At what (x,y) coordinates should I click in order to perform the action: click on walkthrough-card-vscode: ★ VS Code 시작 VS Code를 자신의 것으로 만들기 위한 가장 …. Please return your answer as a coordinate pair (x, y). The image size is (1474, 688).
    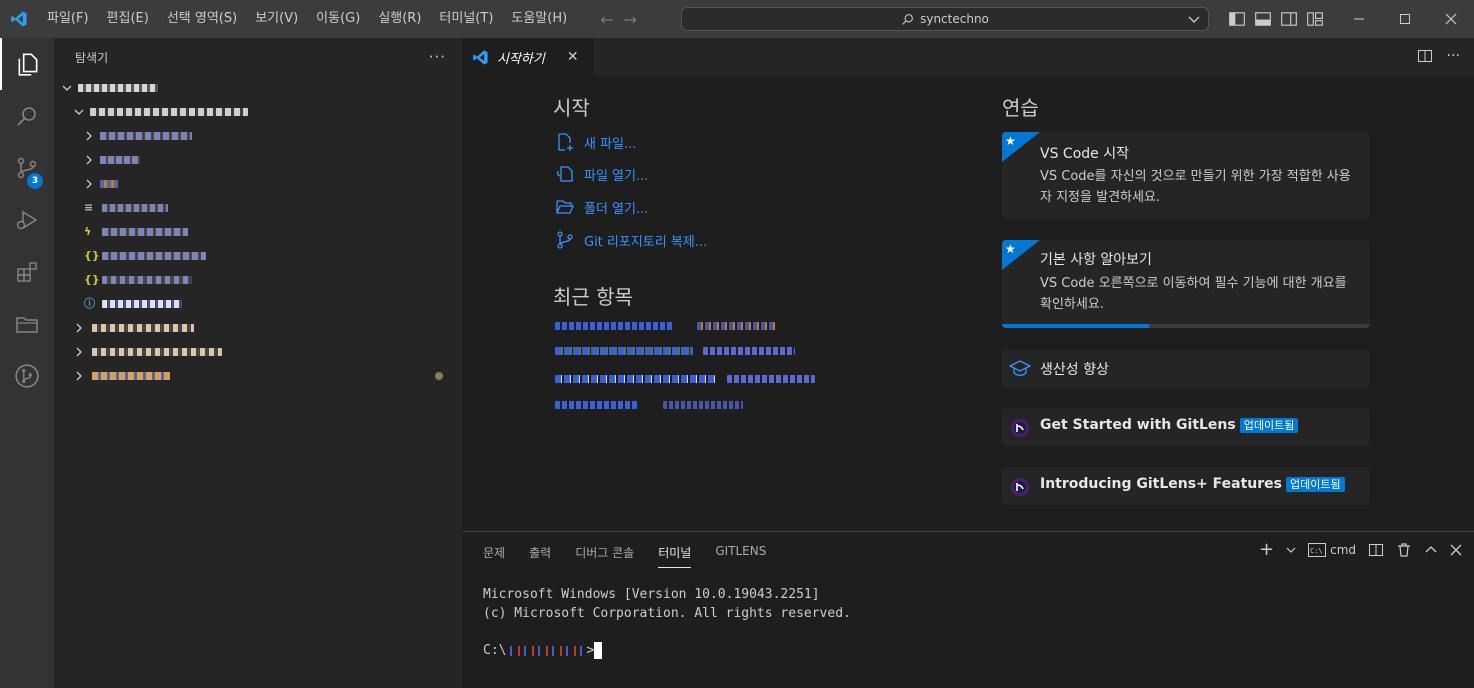
    Looking at the image, I should click on (1186, 175).